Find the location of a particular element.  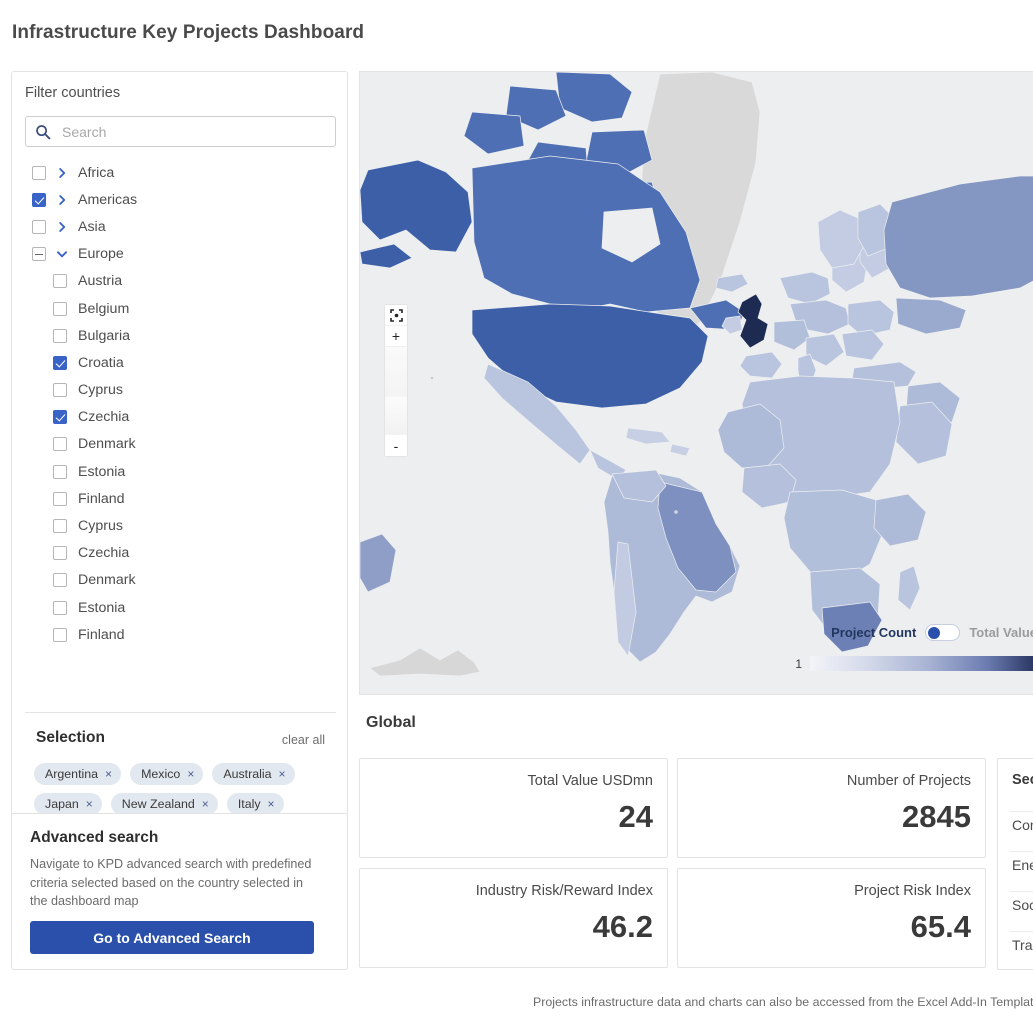

legend-metric-toggle: Project Count Total Value is located at coordinates (932, 632).